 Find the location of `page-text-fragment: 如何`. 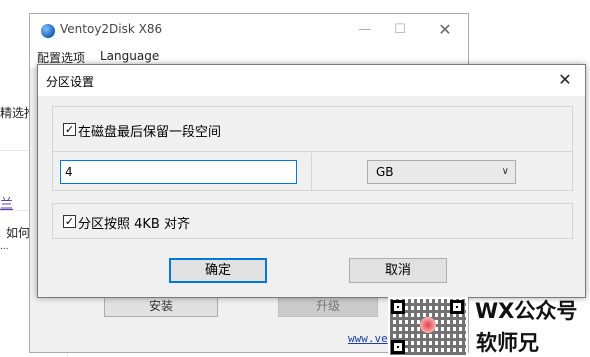

page-text-fragment: 如何 is located at coordinates (18, 233).